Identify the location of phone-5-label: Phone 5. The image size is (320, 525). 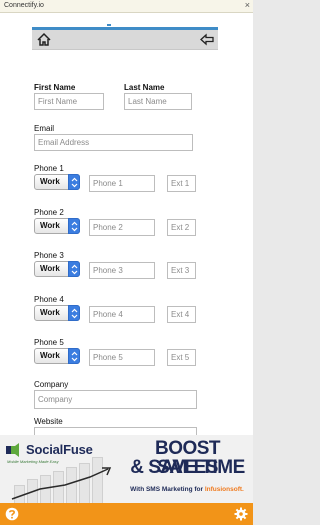
(49, 342).